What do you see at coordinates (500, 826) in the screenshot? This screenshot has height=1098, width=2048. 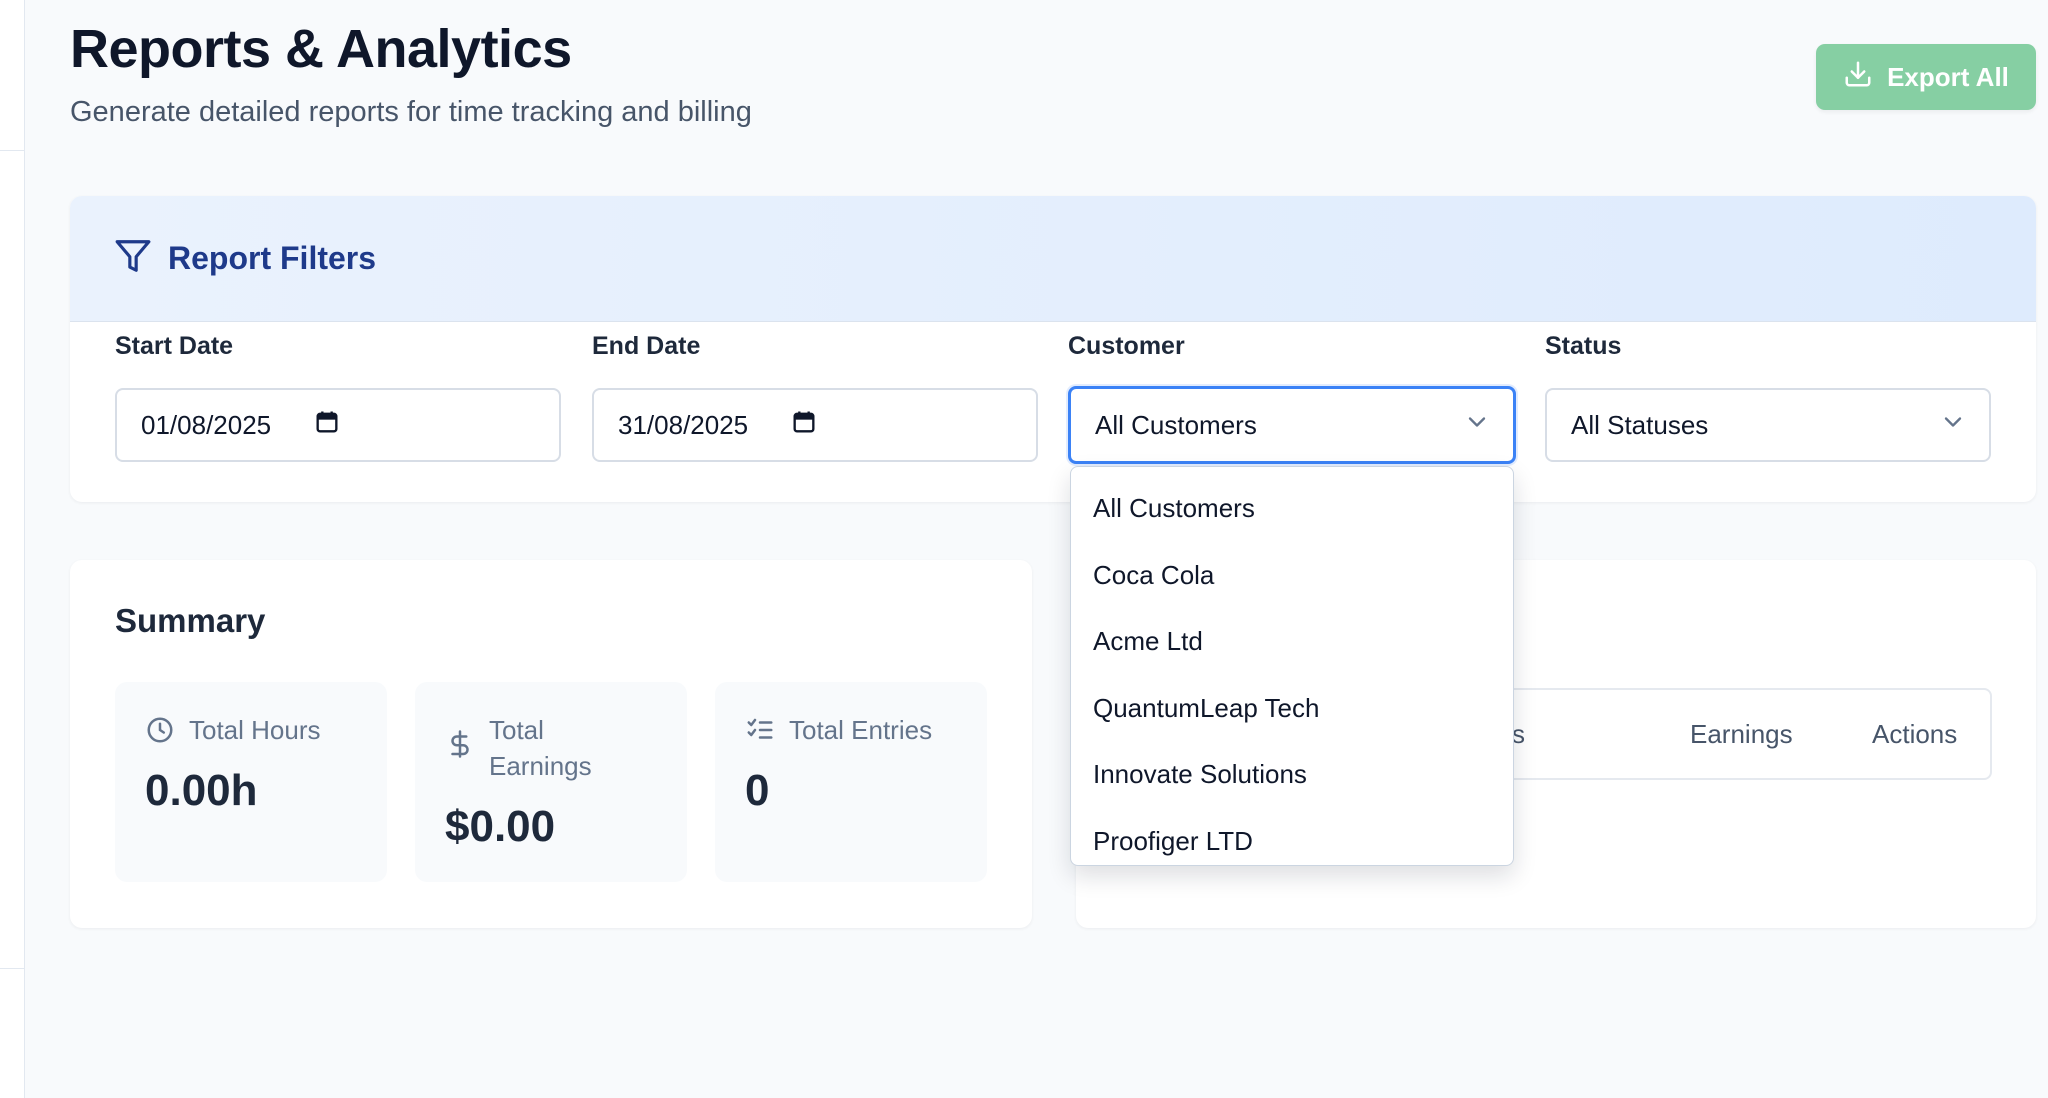 I see `total-earnings-value: $0.00` at bounding box center [500, 826].